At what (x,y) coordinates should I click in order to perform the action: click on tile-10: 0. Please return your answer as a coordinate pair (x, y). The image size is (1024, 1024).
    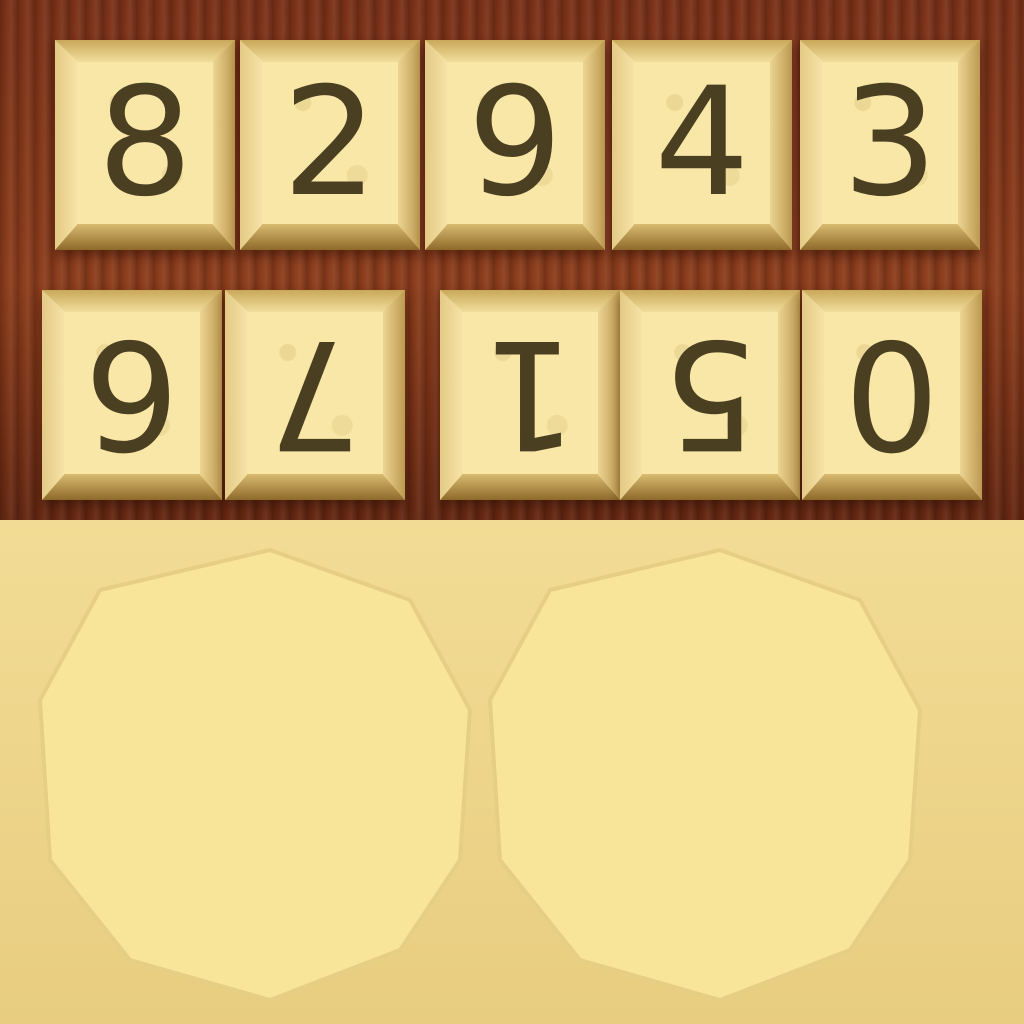
    Looking at the image, I should click on (892, 395).